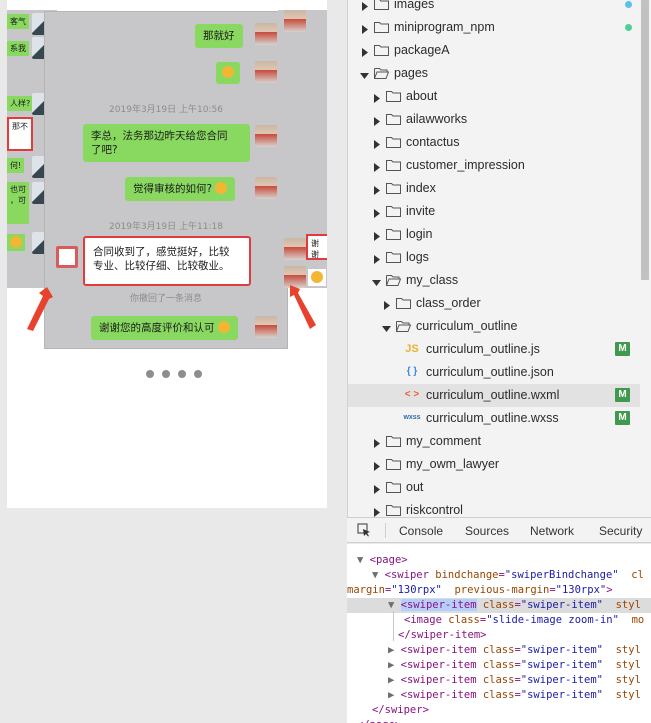  Describe the element at coordinates (494, 27) in the screenshot. I see `folder-item-miniprogram-npm: miniprogram_npm` at that location.